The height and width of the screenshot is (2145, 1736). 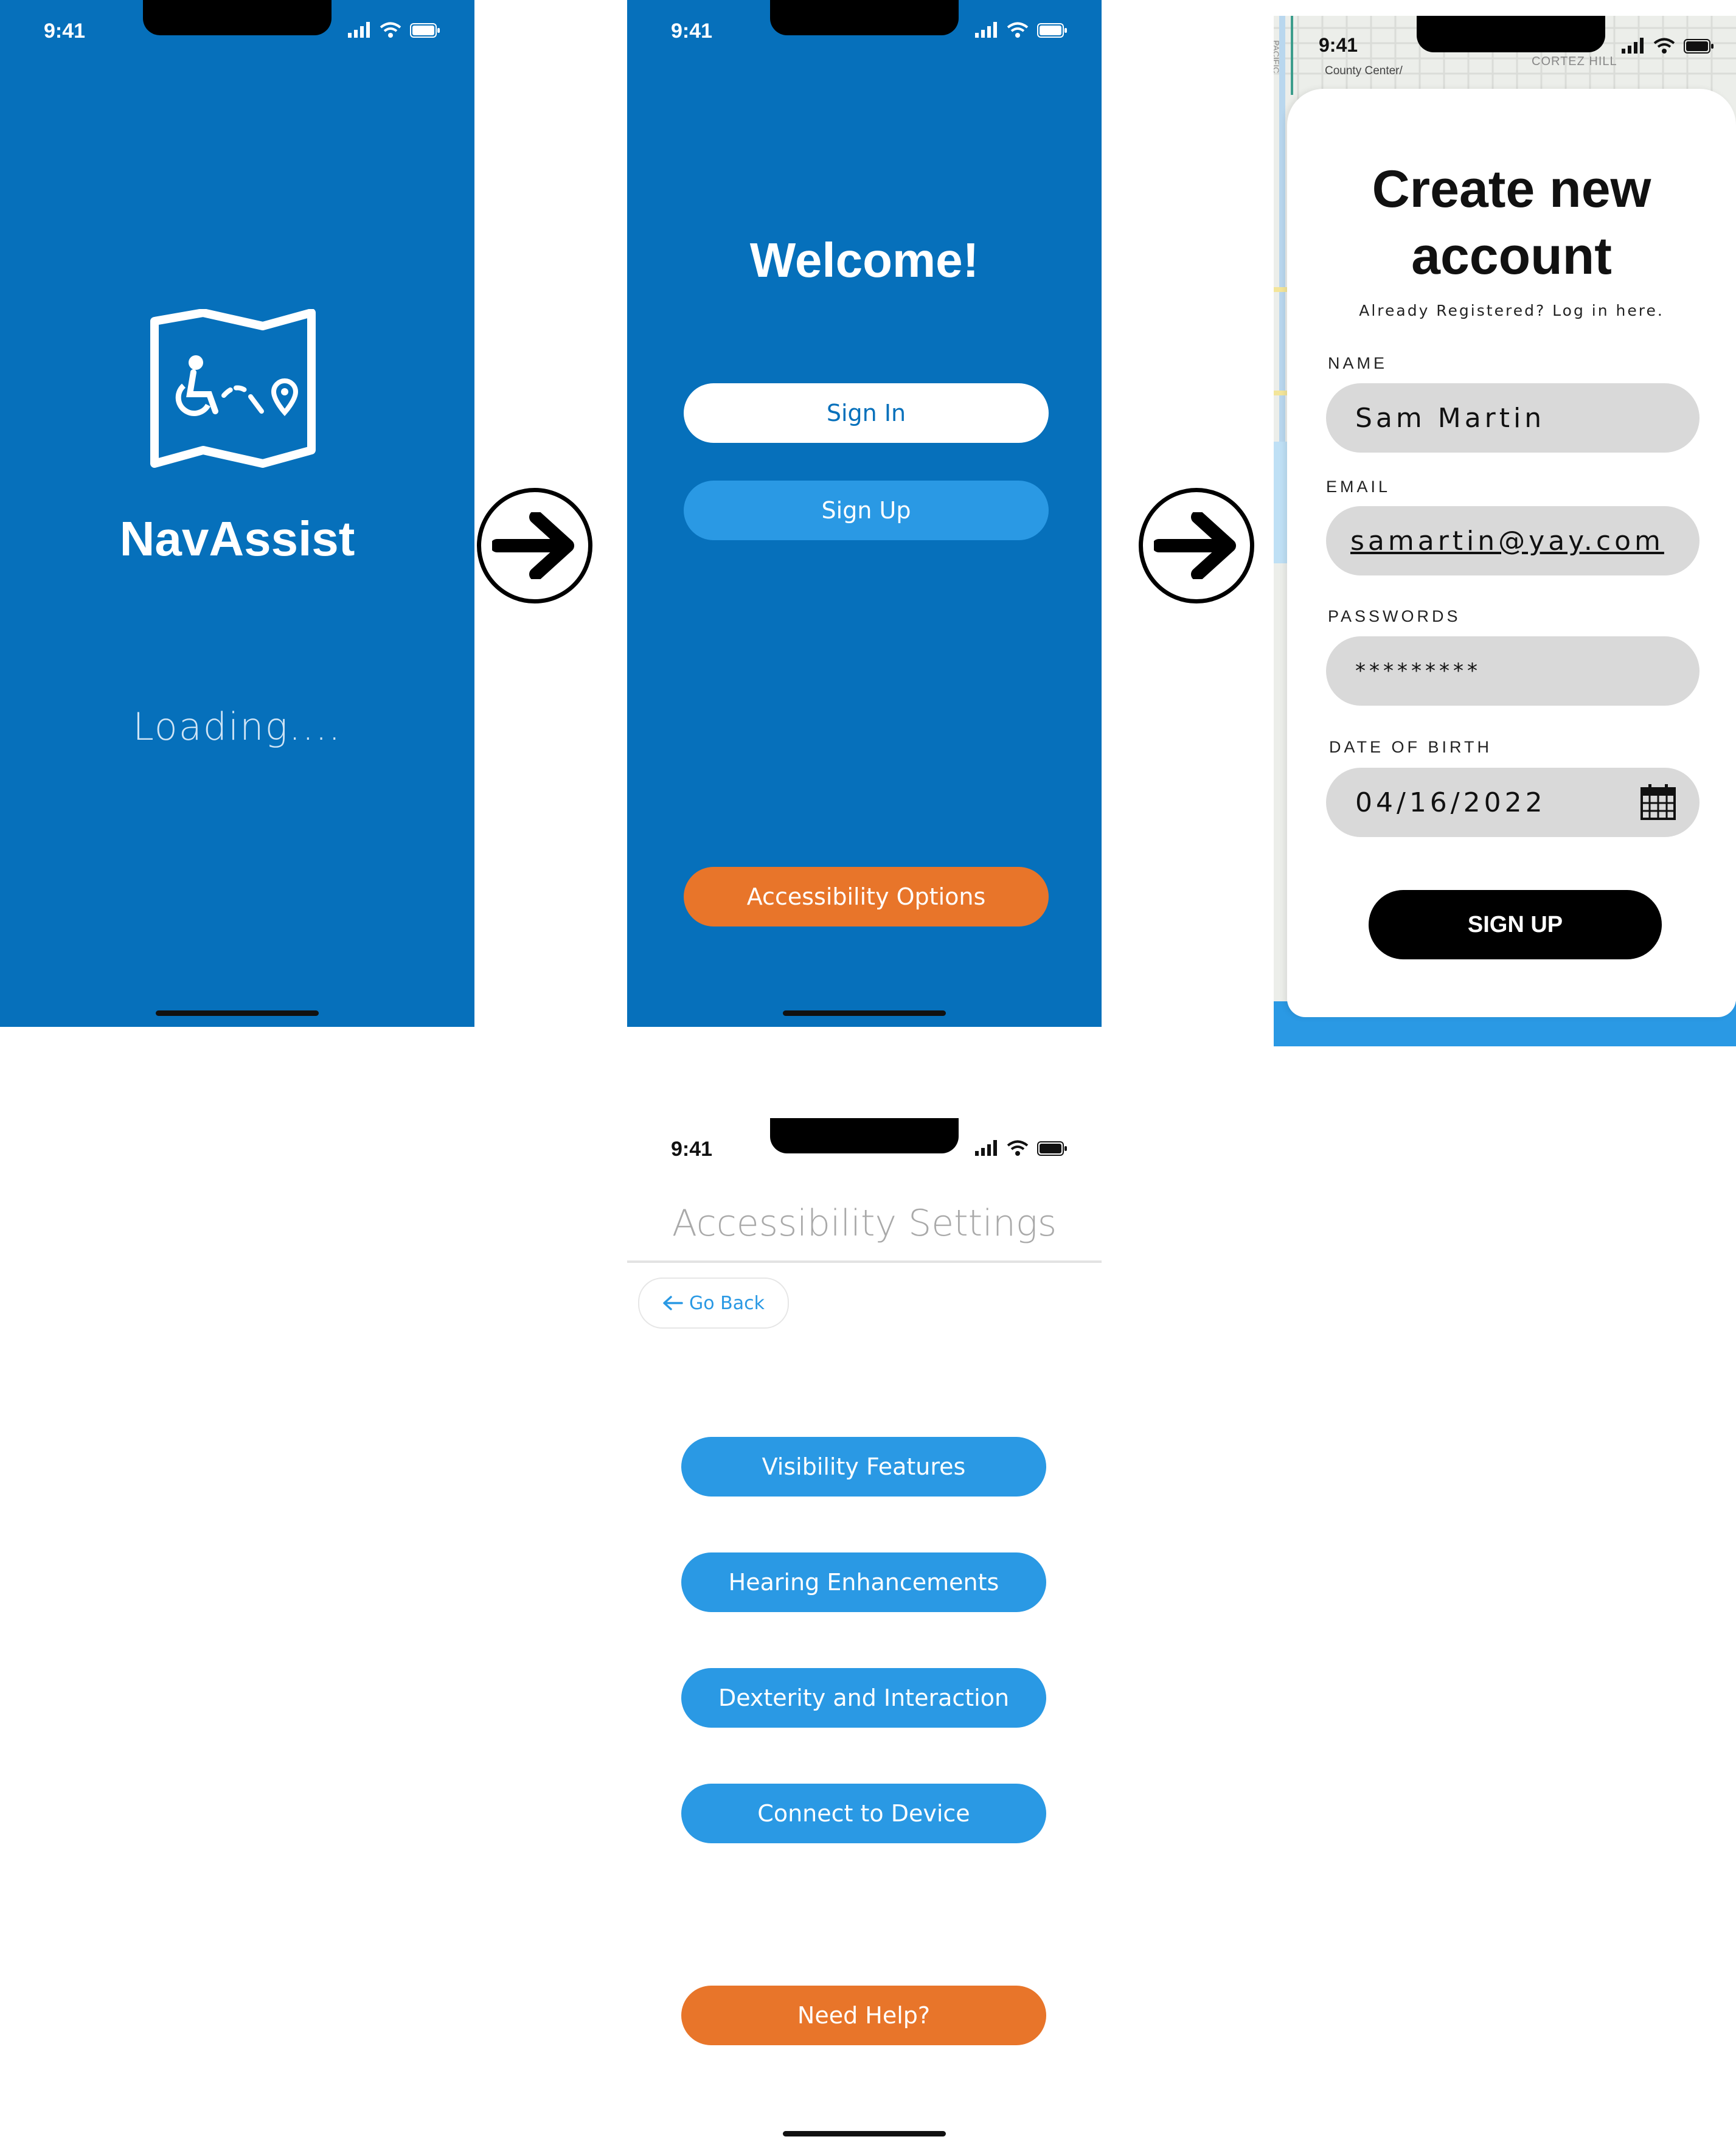 What do you see at coordinates (1364, 70) in the screenshot?
I see `map-label-county: County Center/` at bounding box center [1364, 70].